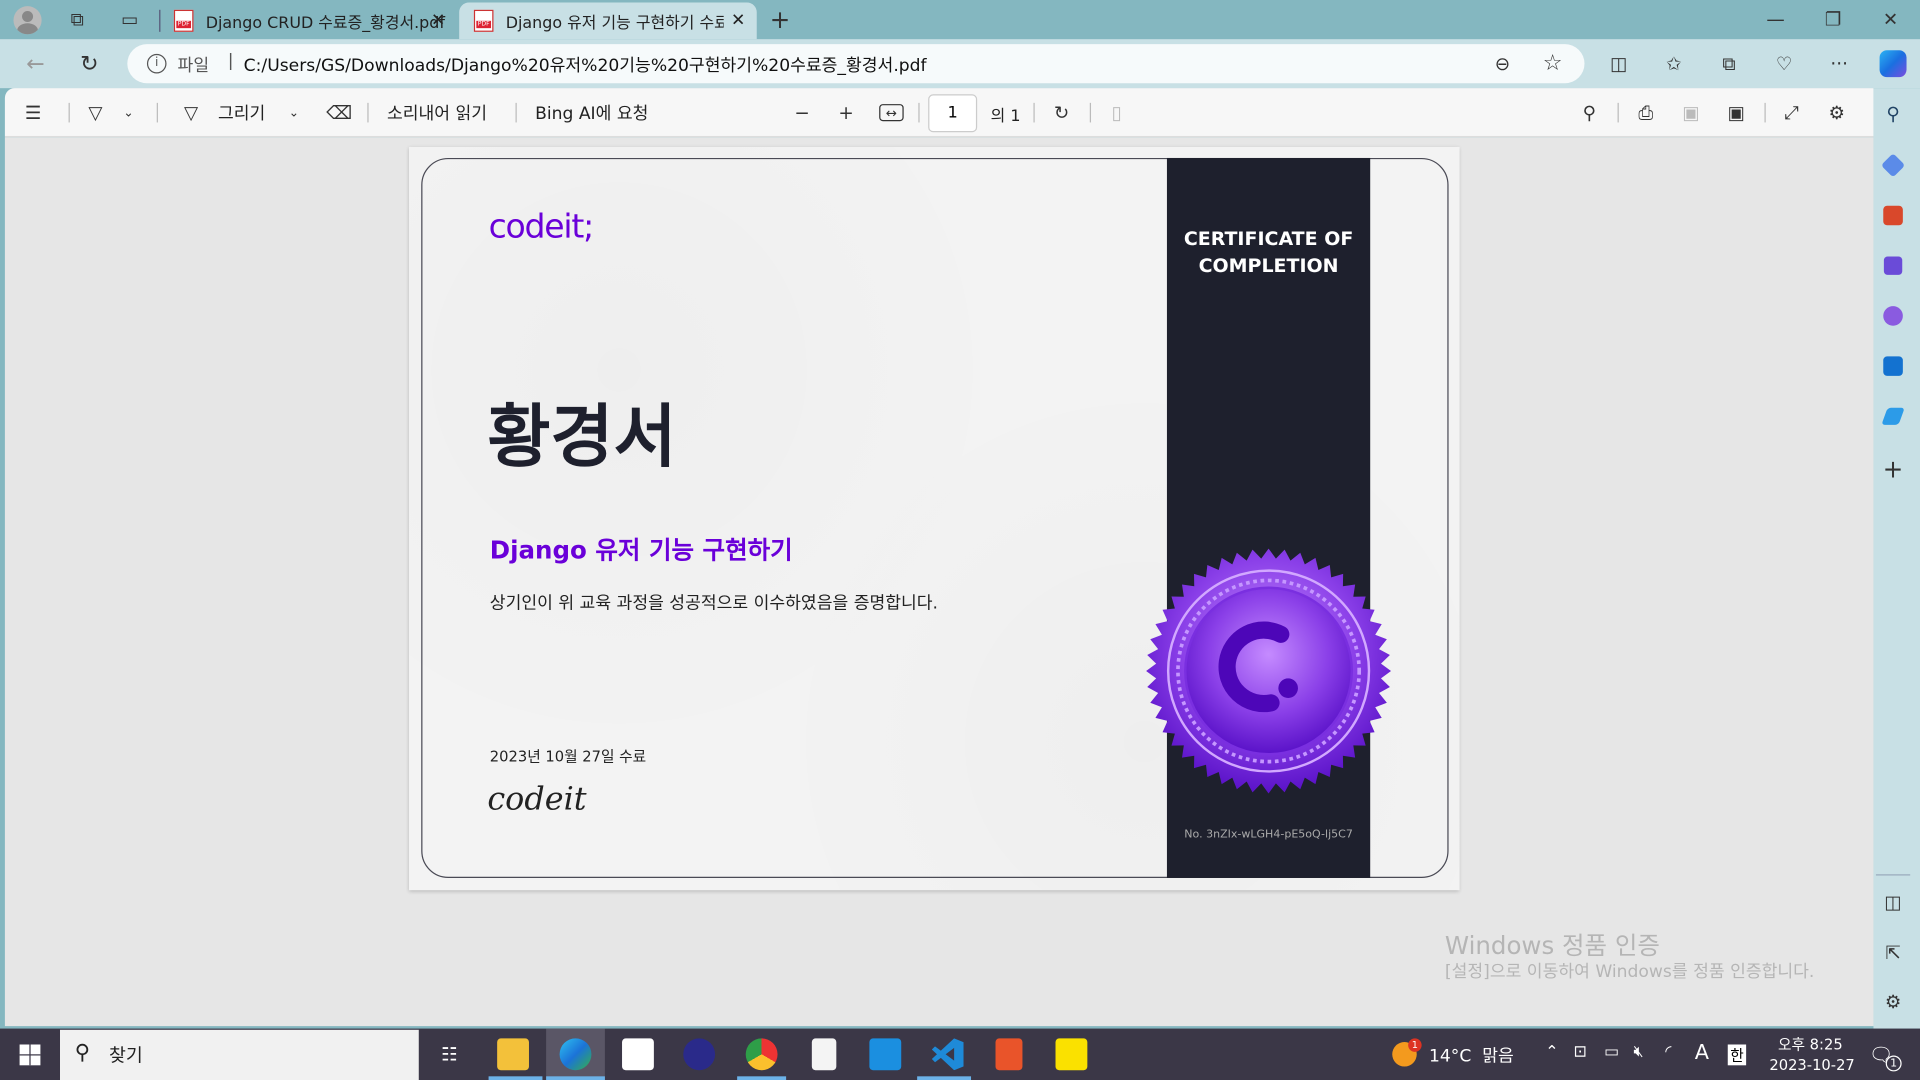  I want to click on wifi-icon: ◜, so click(1668, 1052).